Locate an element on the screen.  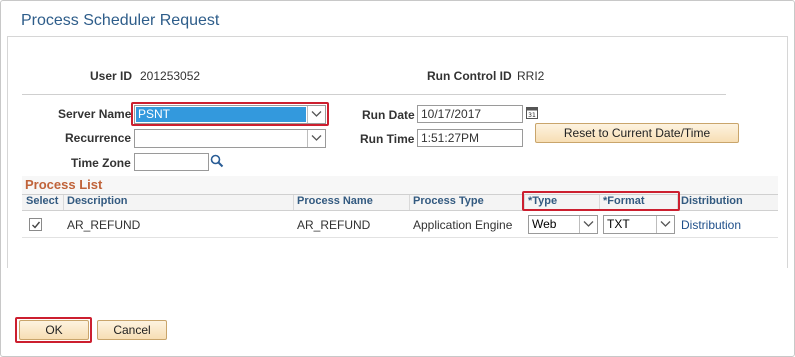
server-name-label: Server Name is located at coordinates (95, 114).